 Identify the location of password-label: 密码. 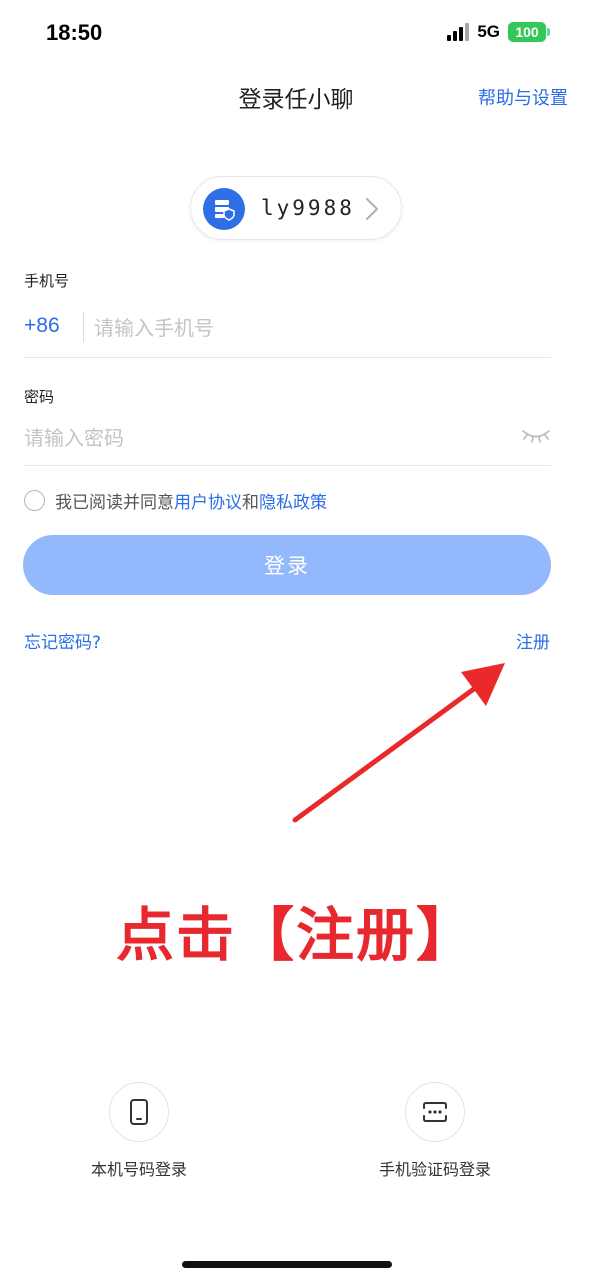
(39, 397).